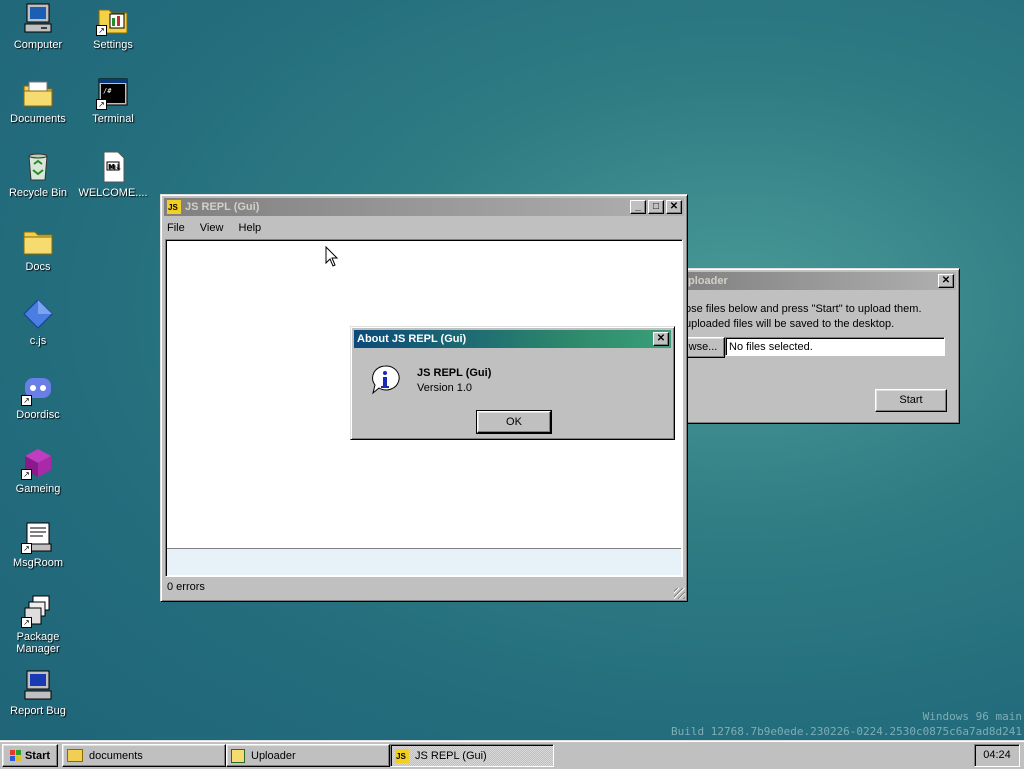 The height and width of the screenshot is (769, 1024). Describe the element at coordinates (911, 400) in the screenshot. I see `start-upload-button: Start` at that location.